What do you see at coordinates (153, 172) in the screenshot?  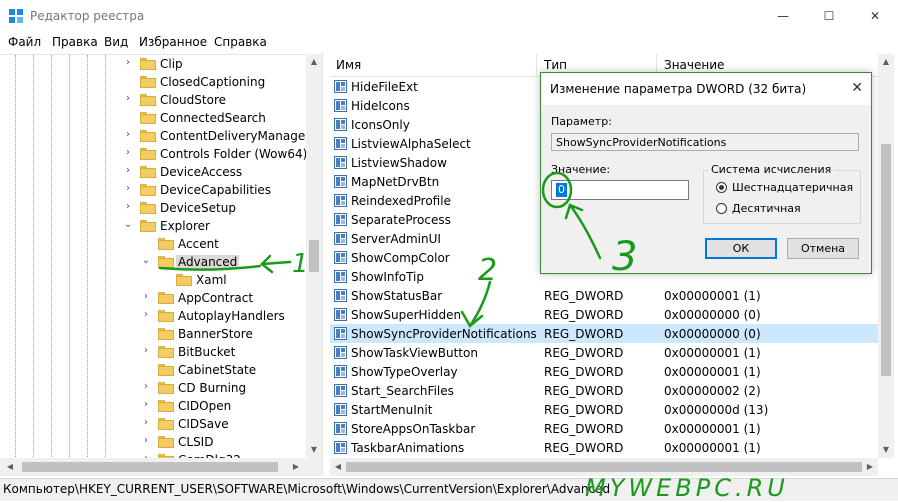 I see `tree-item: › DeviceAccess` at bounding box center [153, 172].